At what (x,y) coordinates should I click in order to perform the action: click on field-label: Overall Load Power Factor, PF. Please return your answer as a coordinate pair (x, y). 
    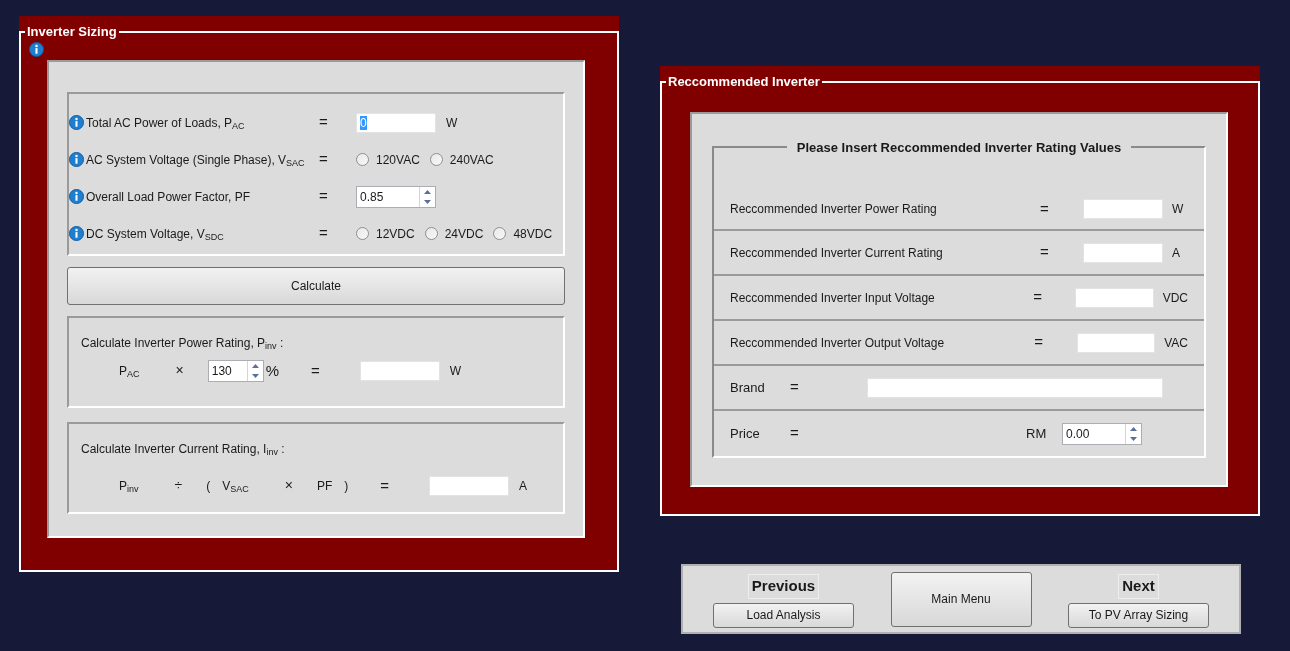
    Looking at the image, I should click on (169, 197).